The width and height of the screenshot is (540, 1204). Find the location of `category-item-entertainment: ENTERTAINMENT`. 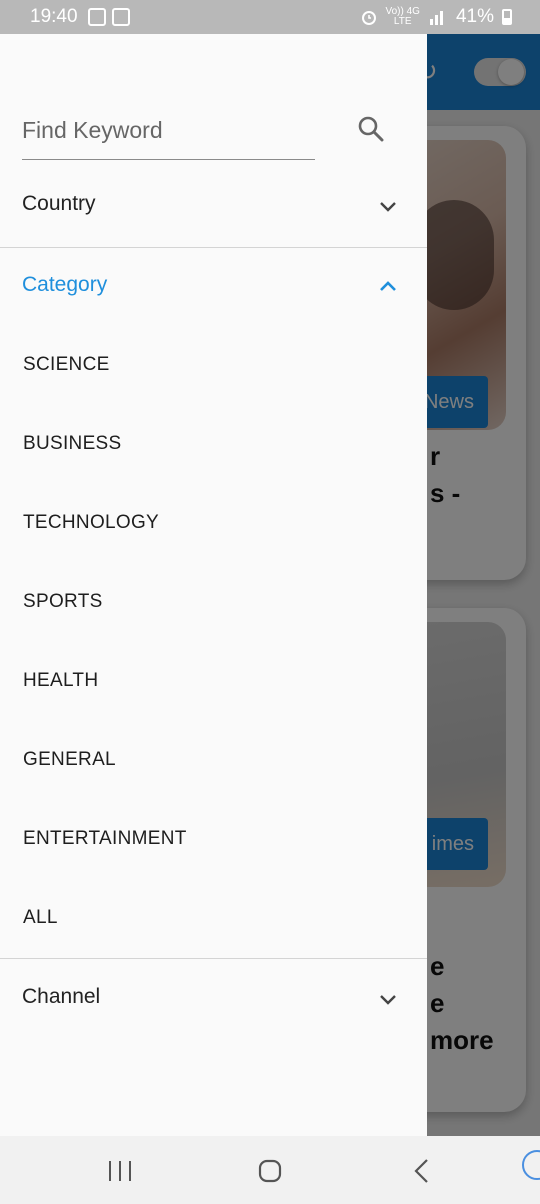

category-item-entertainment: ENTERTAINMENT is located at coordinates (213, 840).